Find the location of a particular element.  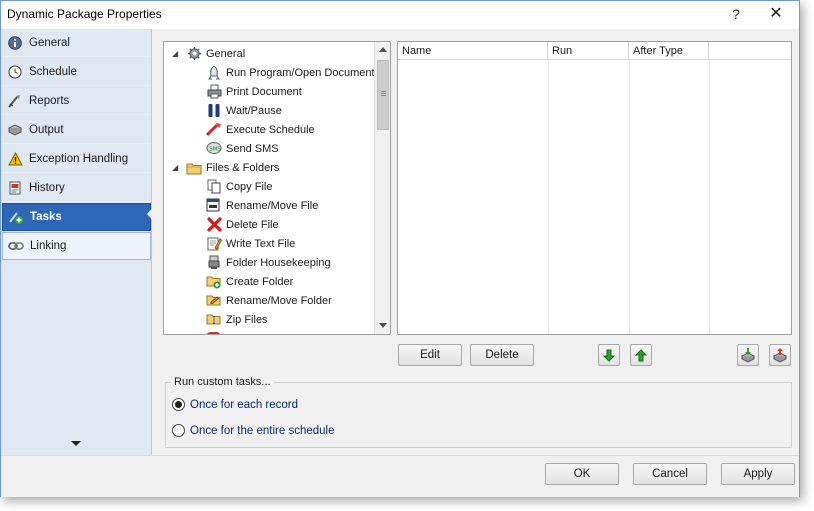

rocket-icon is located at coordinates (214, 72).